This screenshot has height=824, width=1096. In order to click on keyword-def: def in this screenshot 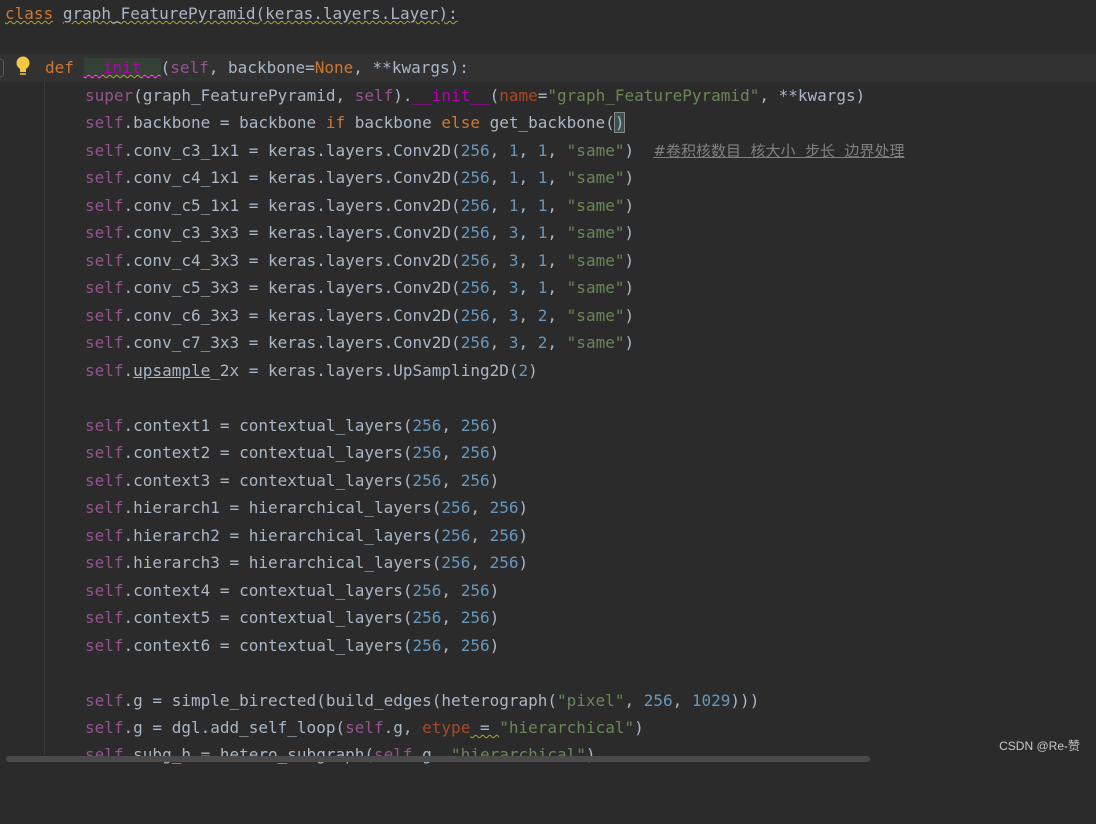, I will do `click(59, 67)`.